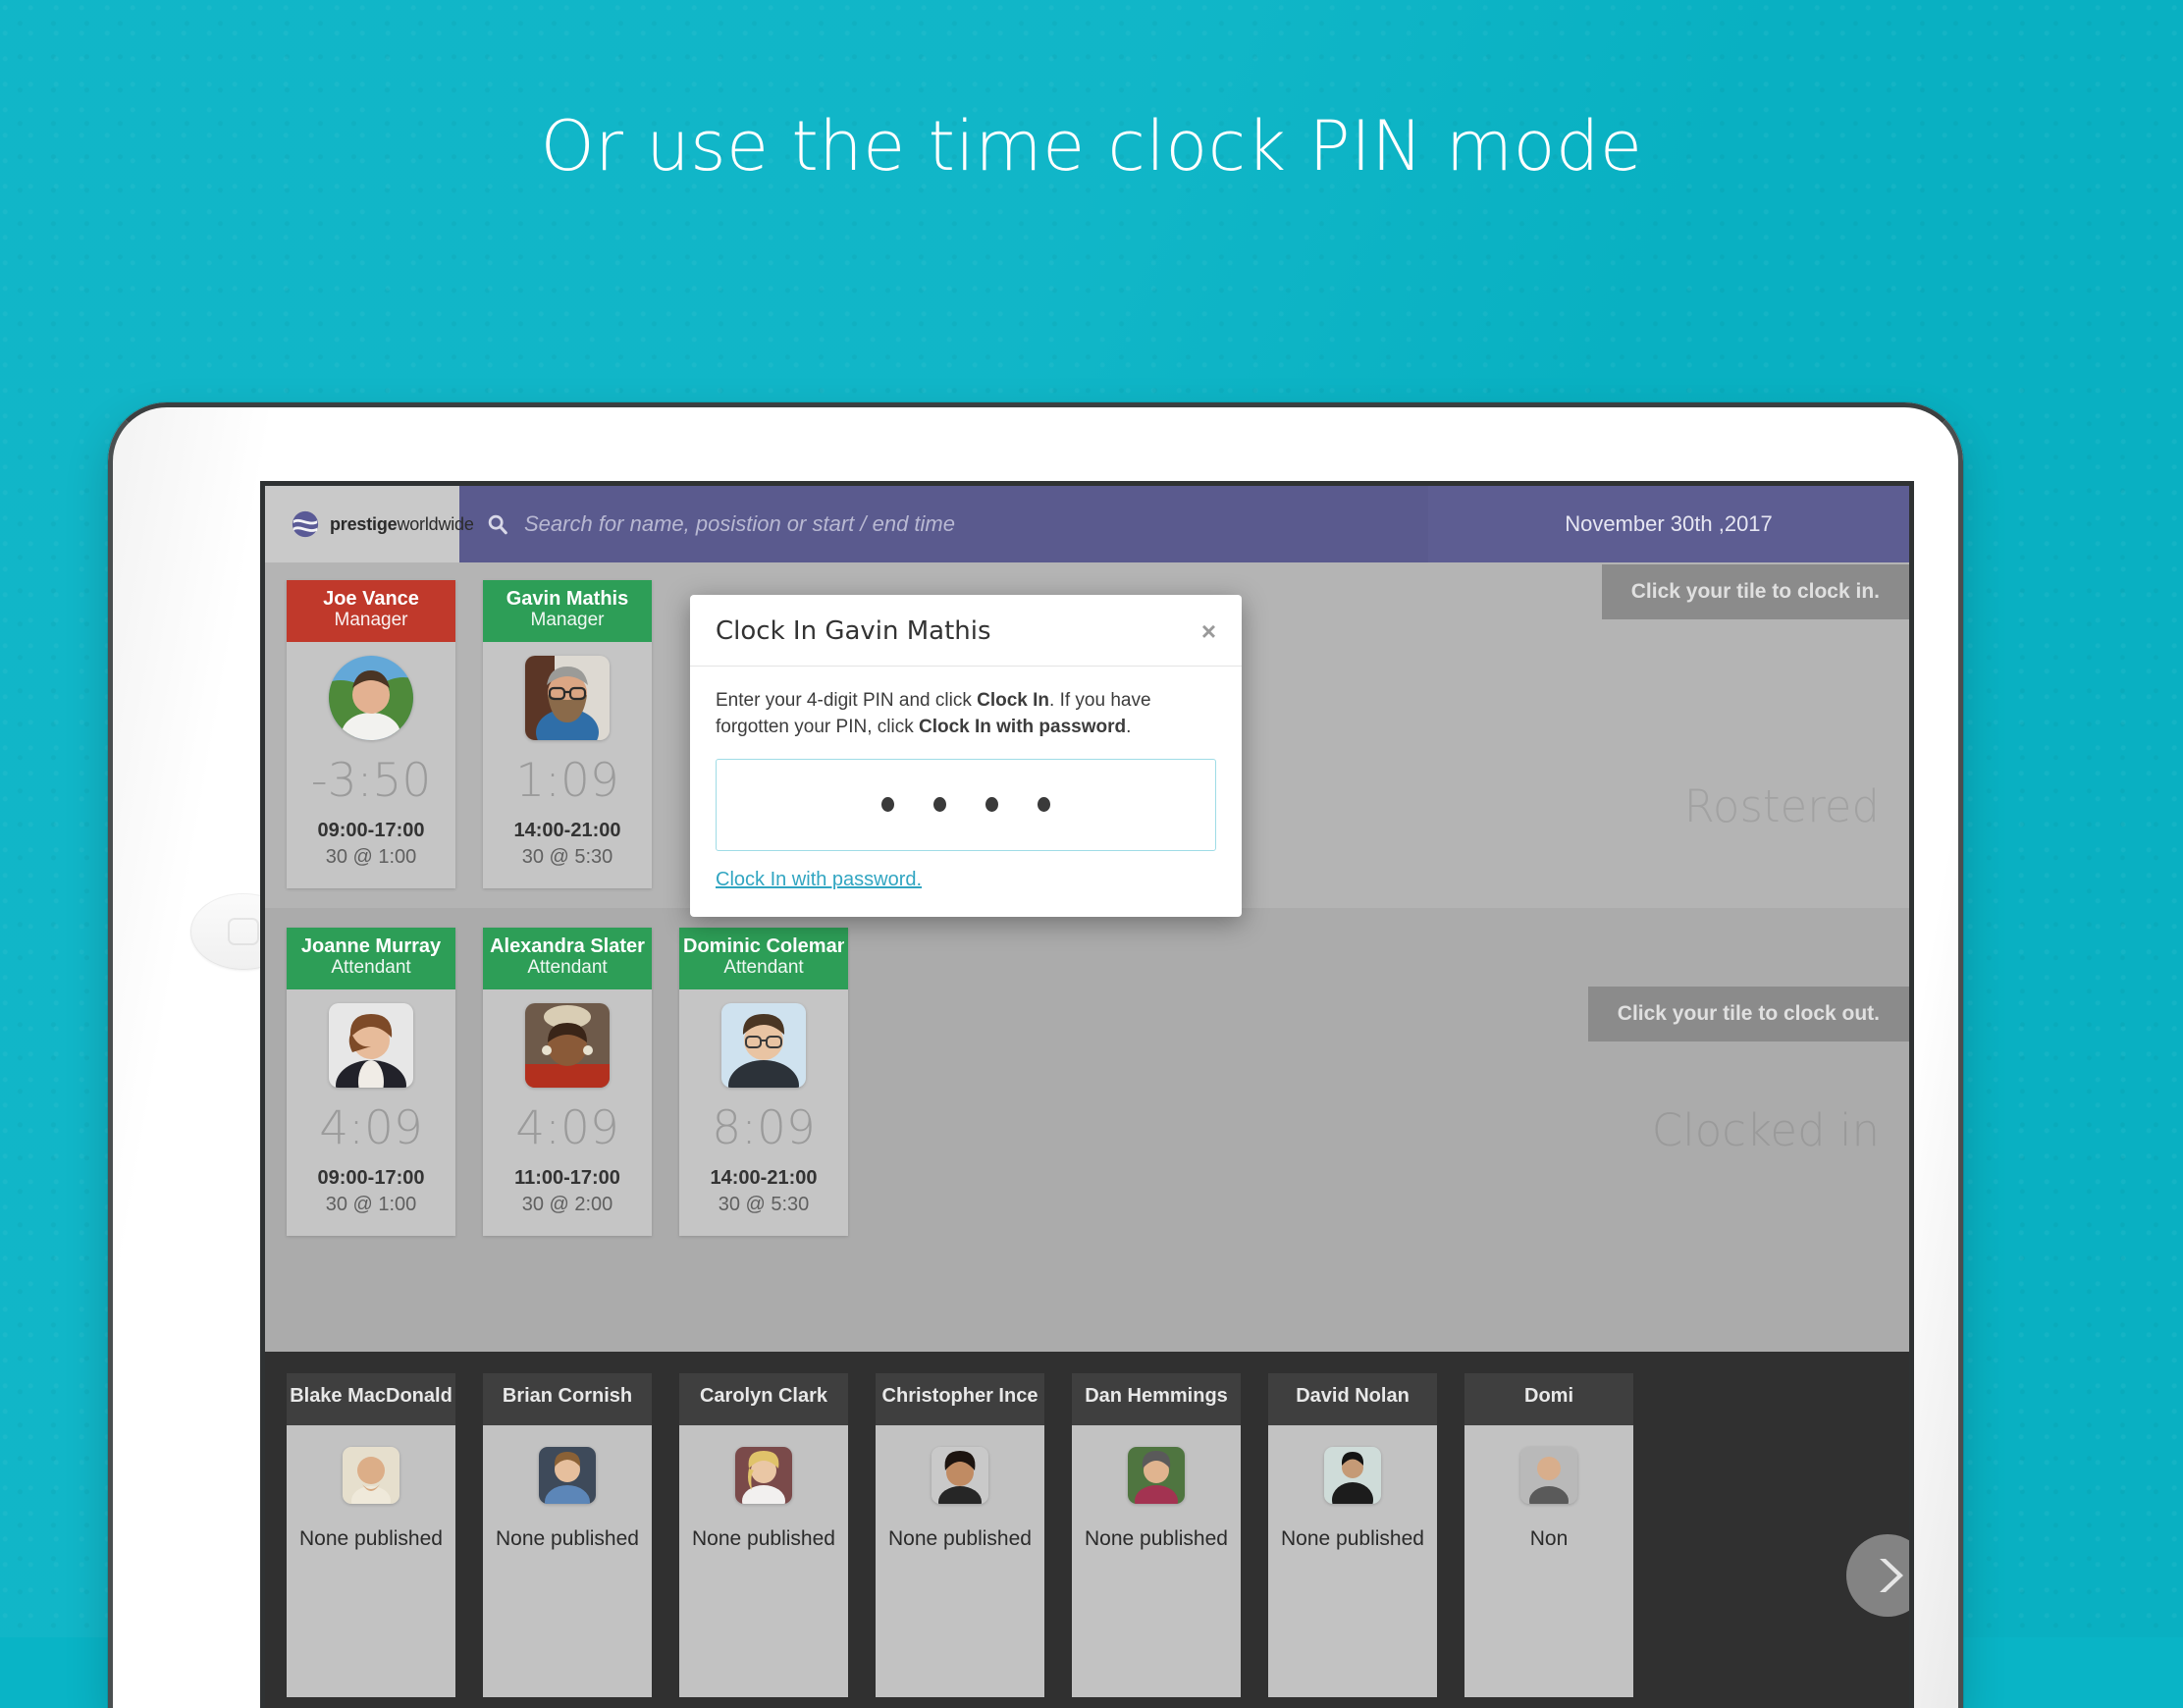 Image resolution: width=2183 pixels, height=1708 pixels. What do you see at coordinates (763, 1399) in the screenshot?
I see `card-name: Carolyn Clark` at bounding box center [763, 1399].